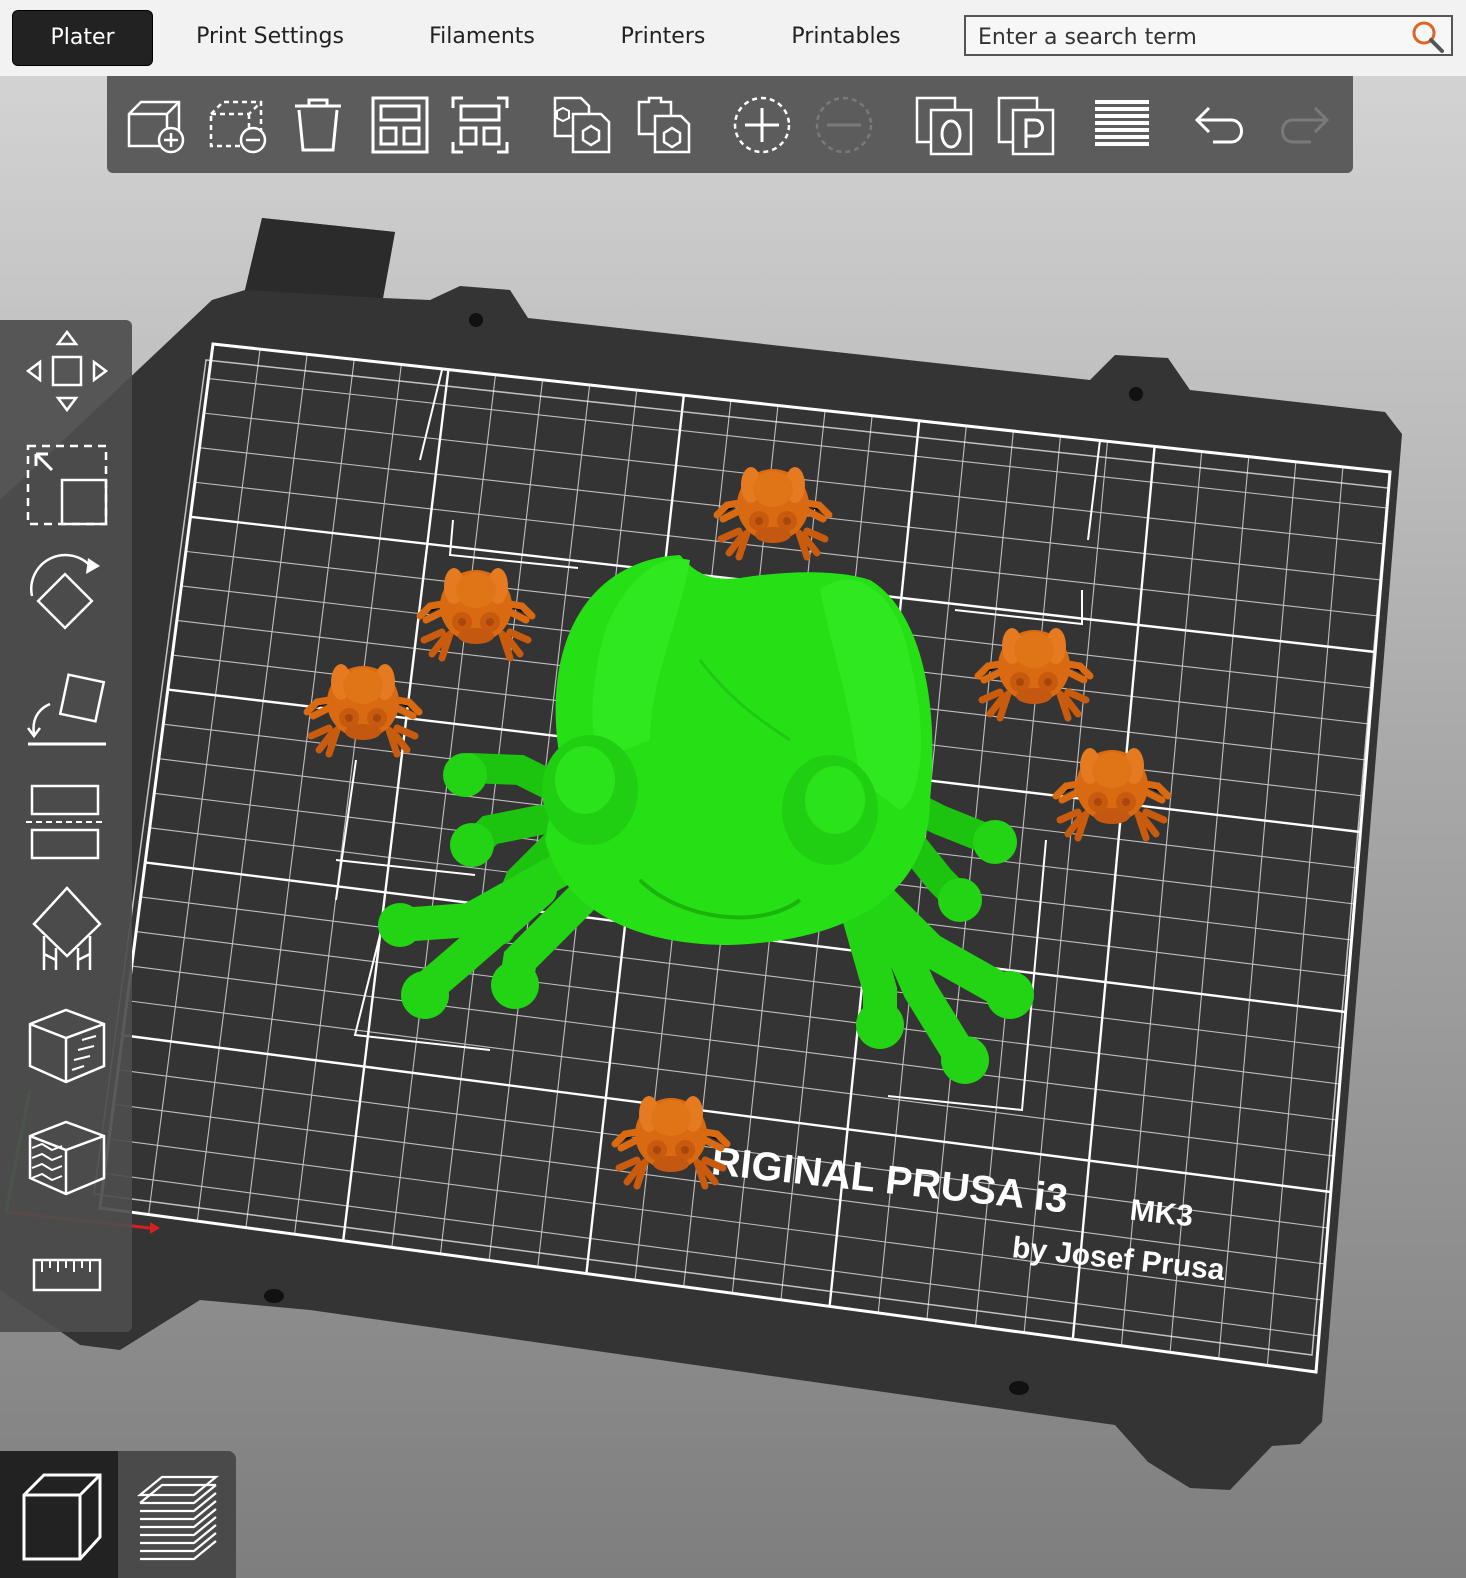 The width and height of the screenshot is (1466, 1578). What do you see at coordinates (944, 125) in the screenshot?
I see `split-objects-icon` at bounding box center [944, 125].